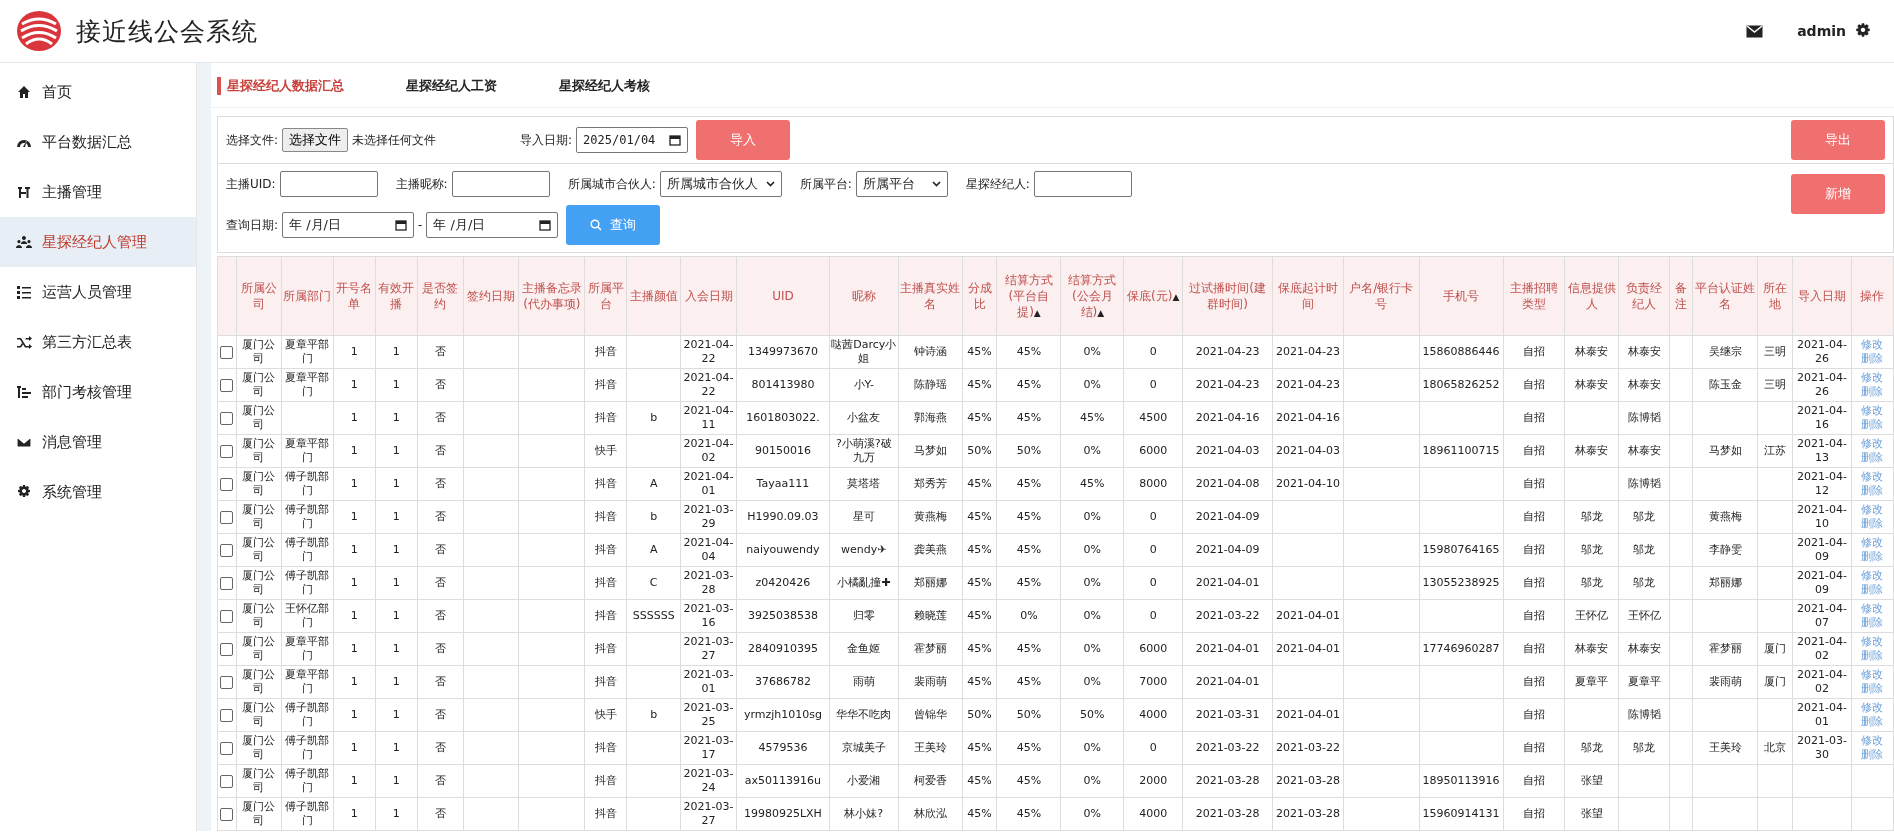 The width and height of the screenshot is (1894, 837). Describe the element at coordinates (1775, 384) in the screenshot. I see `table-cell: 三明` at that location.